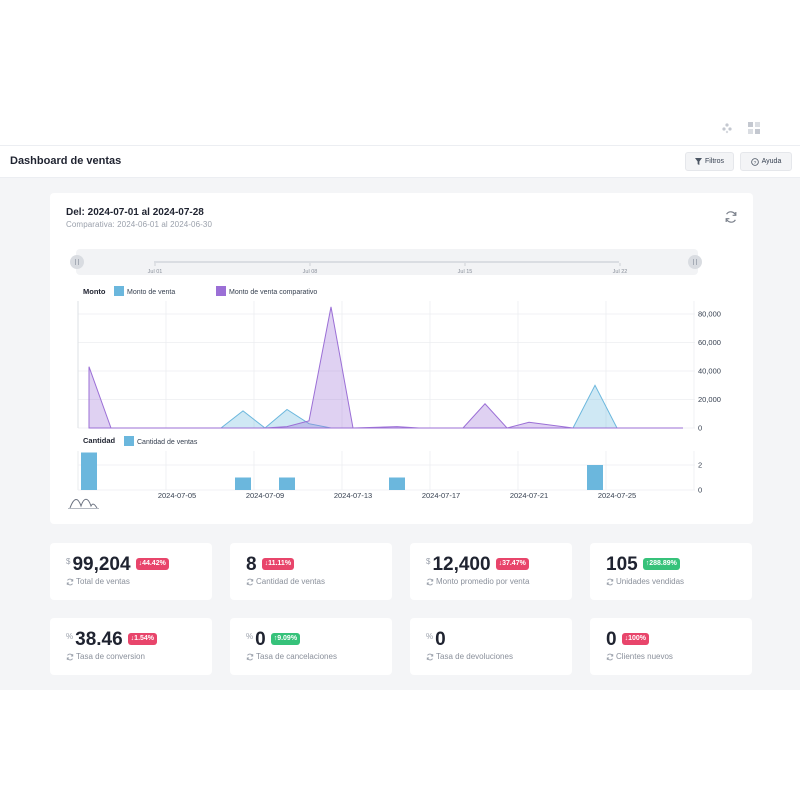 The height and width of the screenshot is (800, 800). What do you see at coordinates (754, 128) in the screenshot?
I see `grid-view-icon` at bounding box center [754, 128].